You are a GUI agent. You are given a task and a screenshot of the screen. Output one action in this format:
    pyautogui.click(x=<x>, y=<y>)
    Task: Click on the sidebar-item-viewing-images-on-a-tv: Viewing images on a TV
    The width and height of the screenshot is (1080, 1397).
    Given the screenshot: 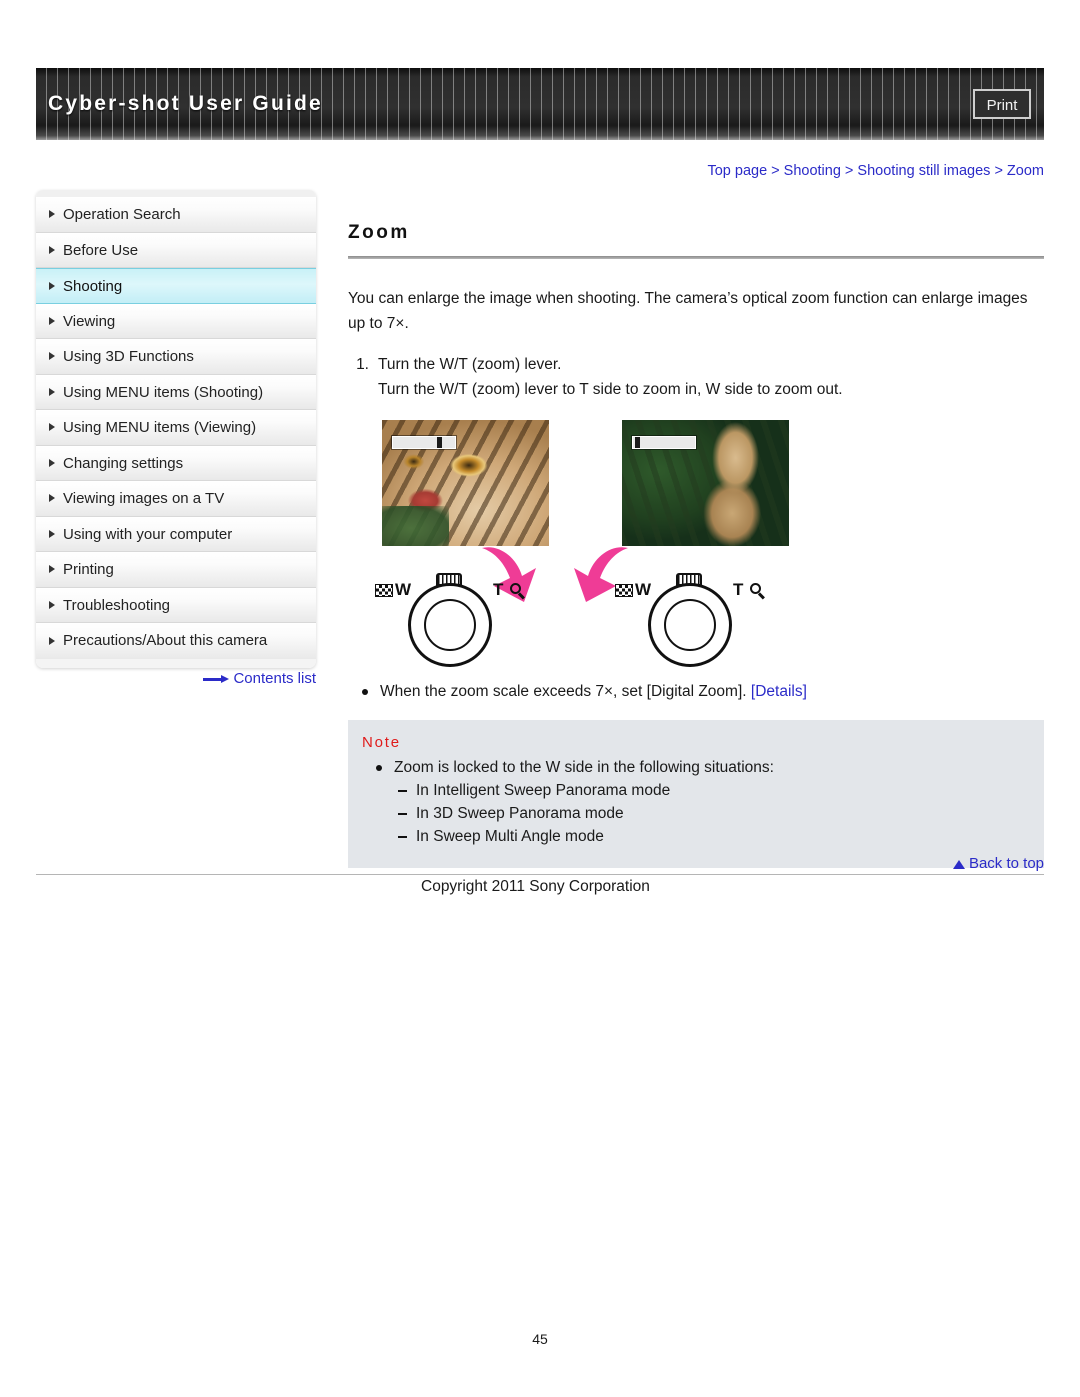 What is the action you would take?
    pyautogui.click(x=176, y=499)
    